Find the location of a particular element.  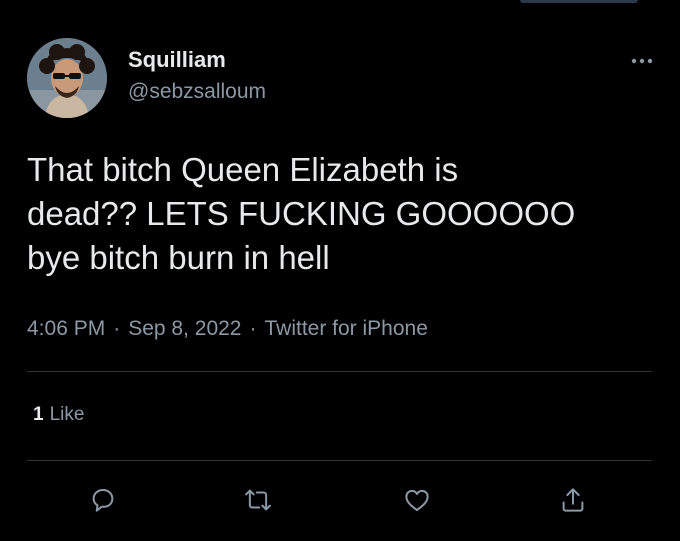

reply-button is located at coordinates (103, 500).